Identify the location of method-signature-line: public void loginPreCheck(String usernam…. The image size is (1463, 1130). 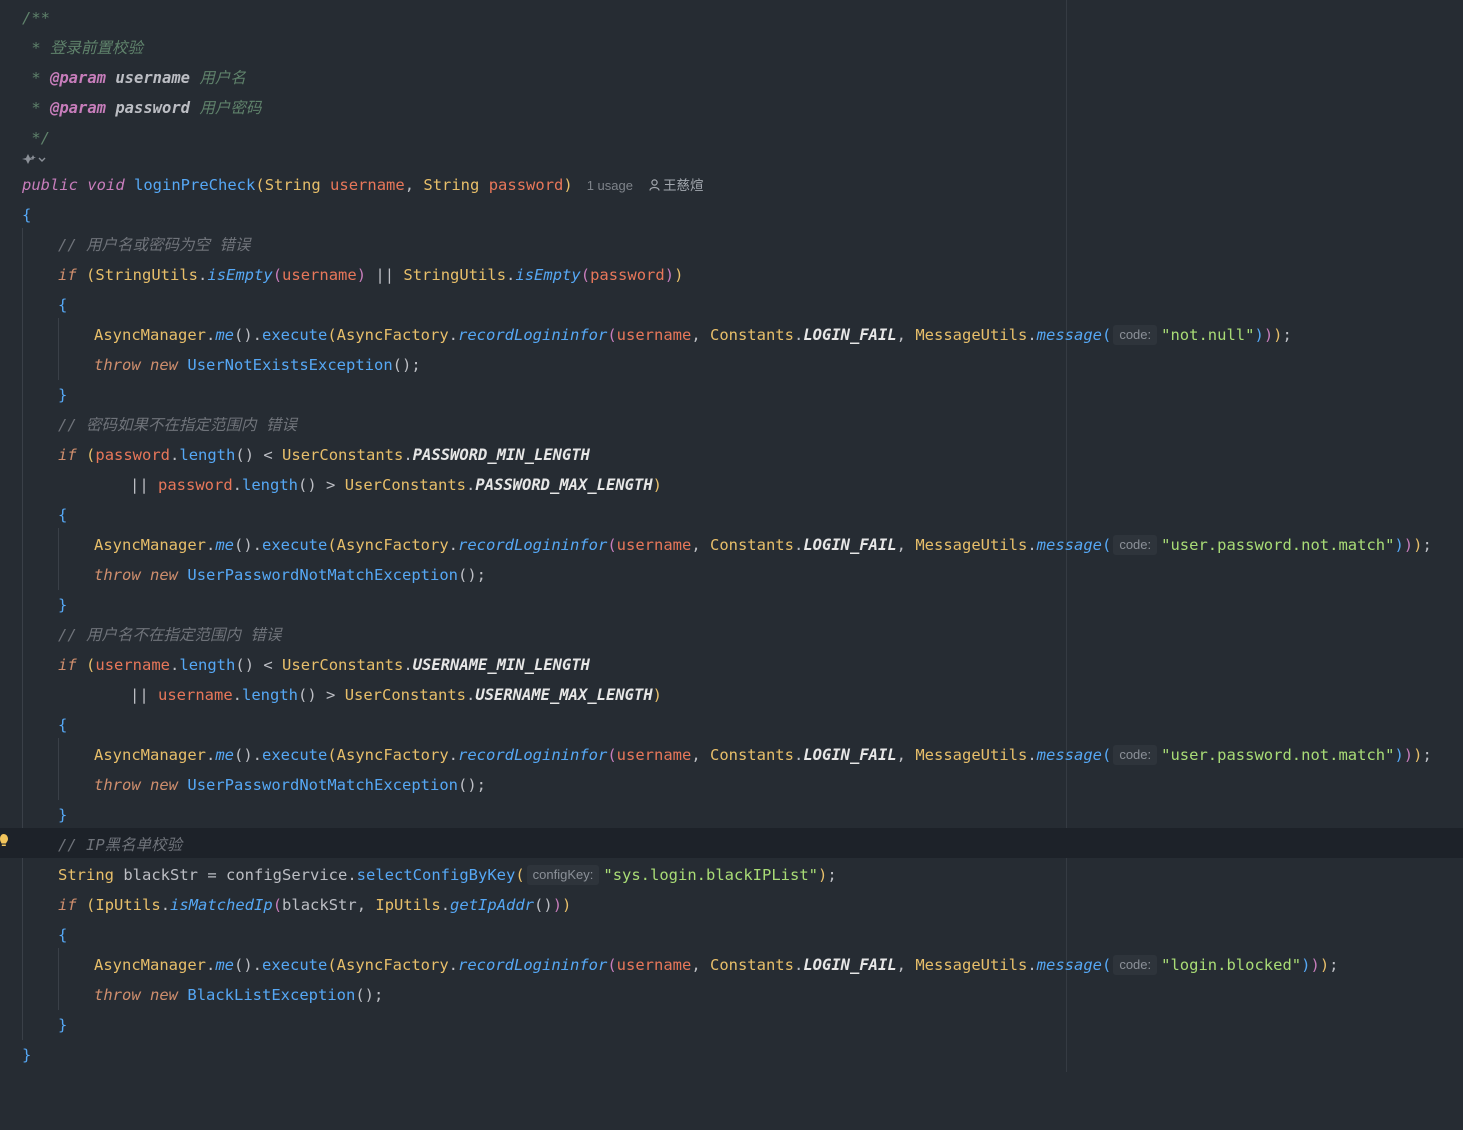
(731, 185).